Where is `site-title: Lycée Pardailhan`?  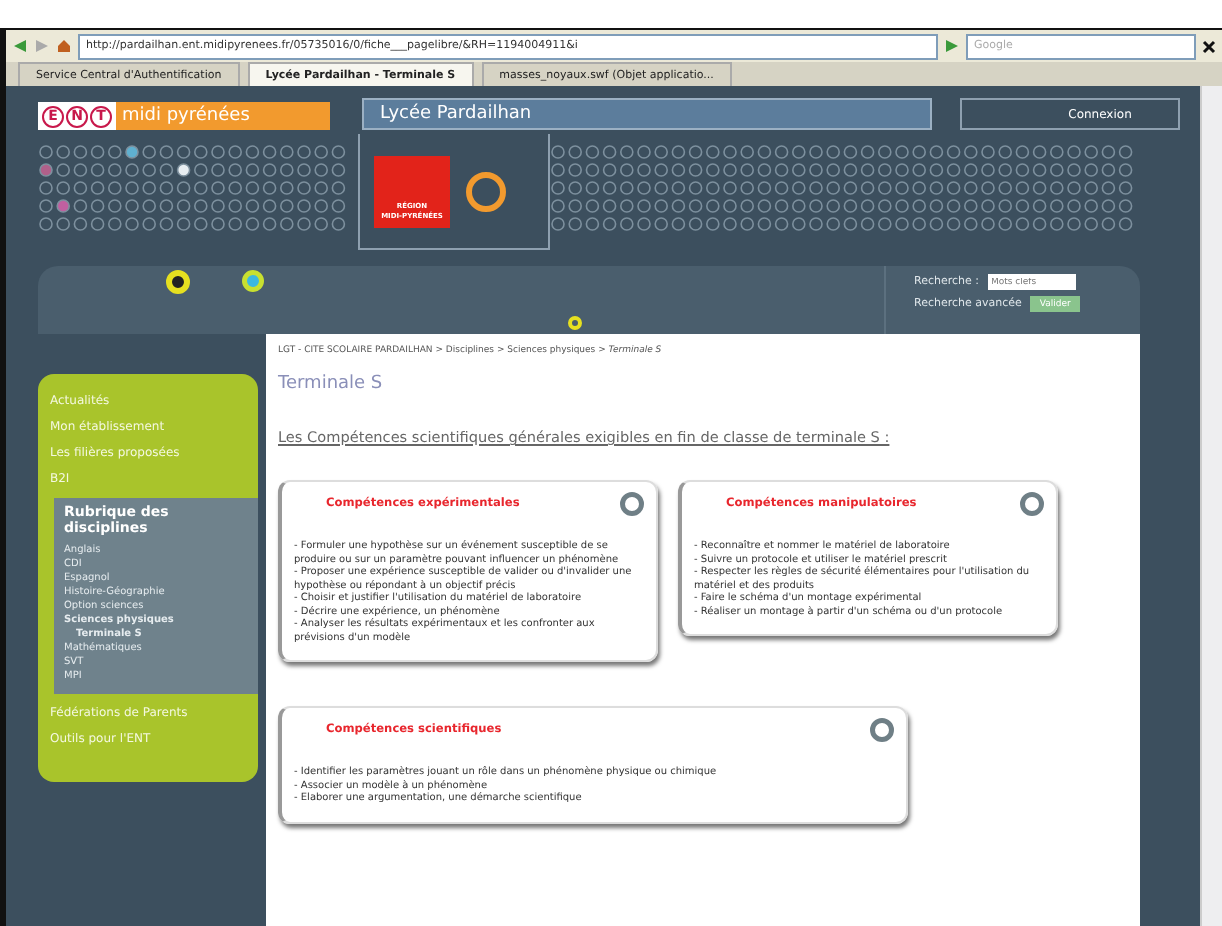 site-title: Lycée Pardailhan is located at coordinates (647, 114).